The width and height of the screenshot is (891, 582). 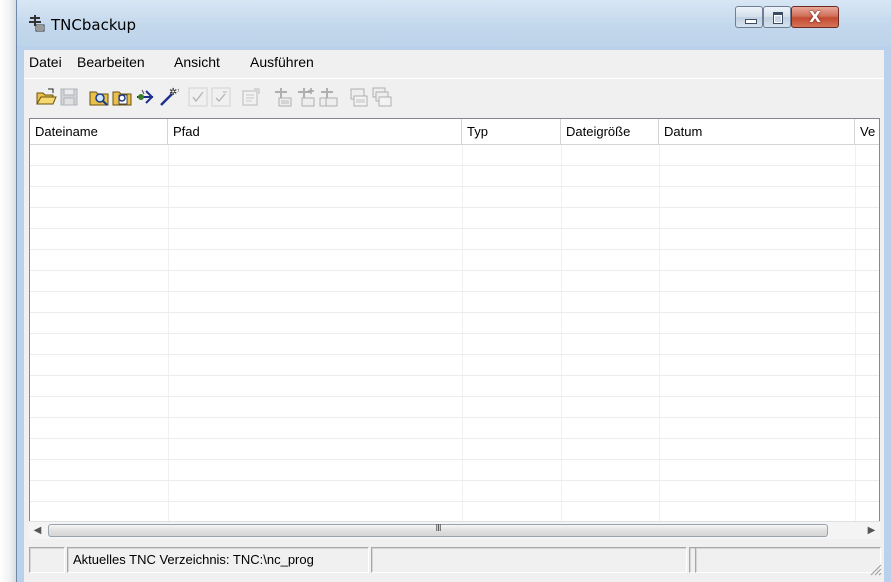 I want to click on tnc-remove-button, so click(x=328, y=97).